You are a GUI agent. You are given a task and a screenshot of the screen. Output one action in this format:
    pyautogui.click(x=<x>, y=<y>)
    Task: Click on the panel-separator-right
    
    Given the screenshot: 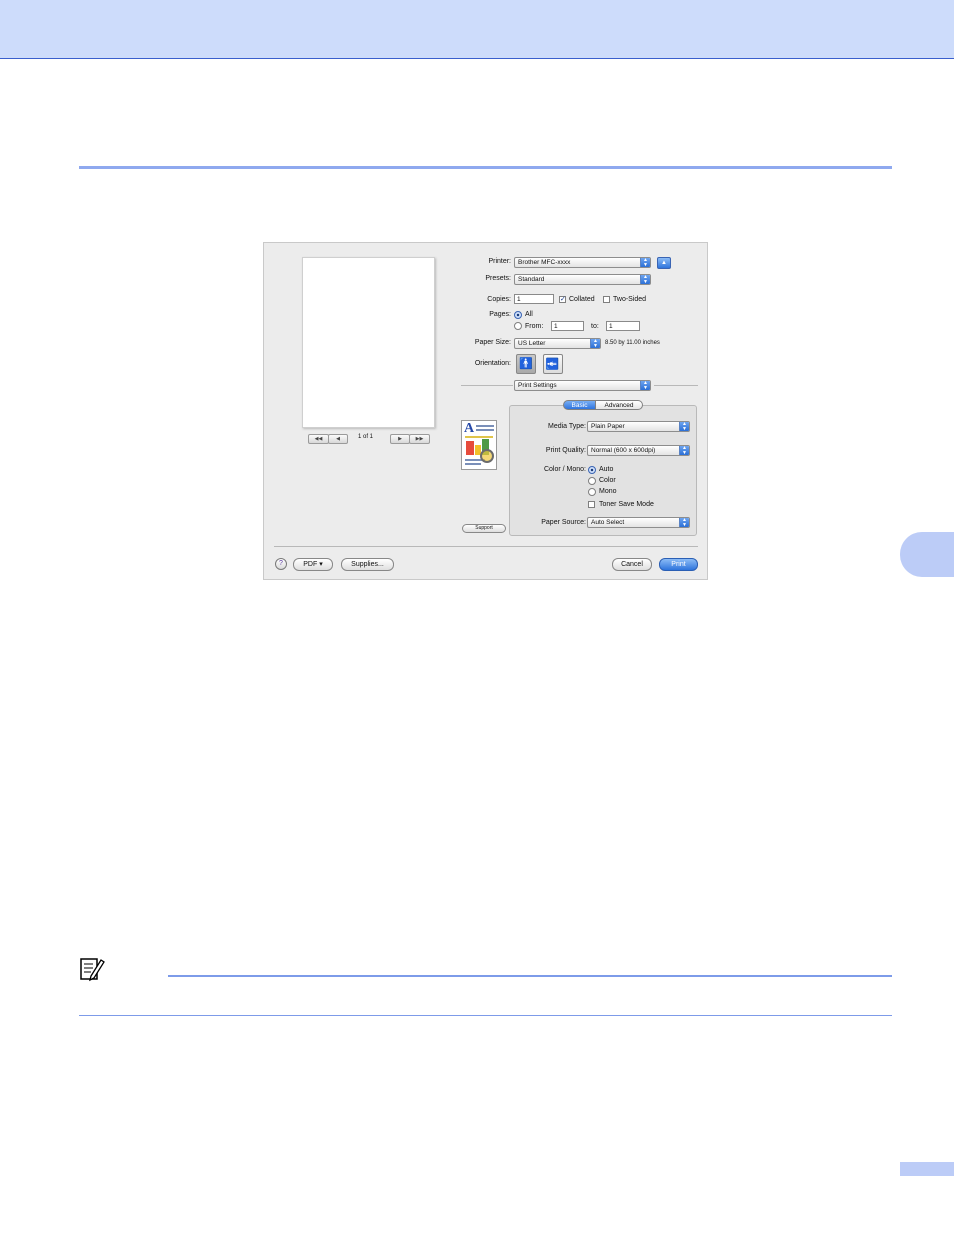 What is the action you would take?
    pyautogui.click(x=676, y=385)
    